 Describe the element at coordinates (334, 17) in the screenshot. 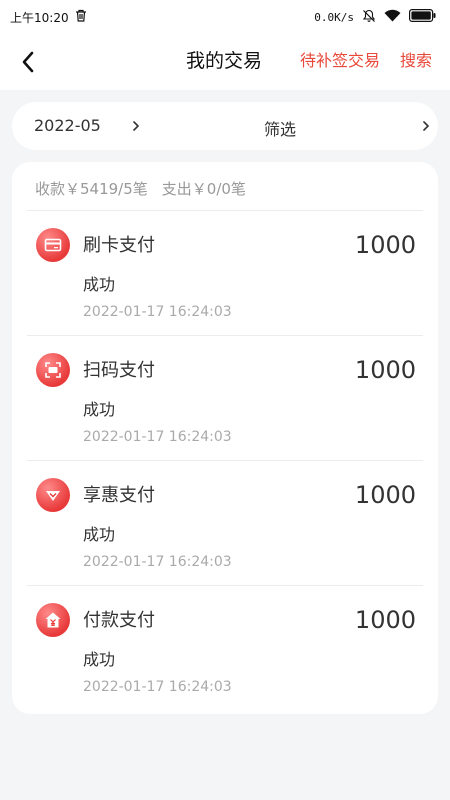

I see `network-speed: 0.0K/s` at that location.